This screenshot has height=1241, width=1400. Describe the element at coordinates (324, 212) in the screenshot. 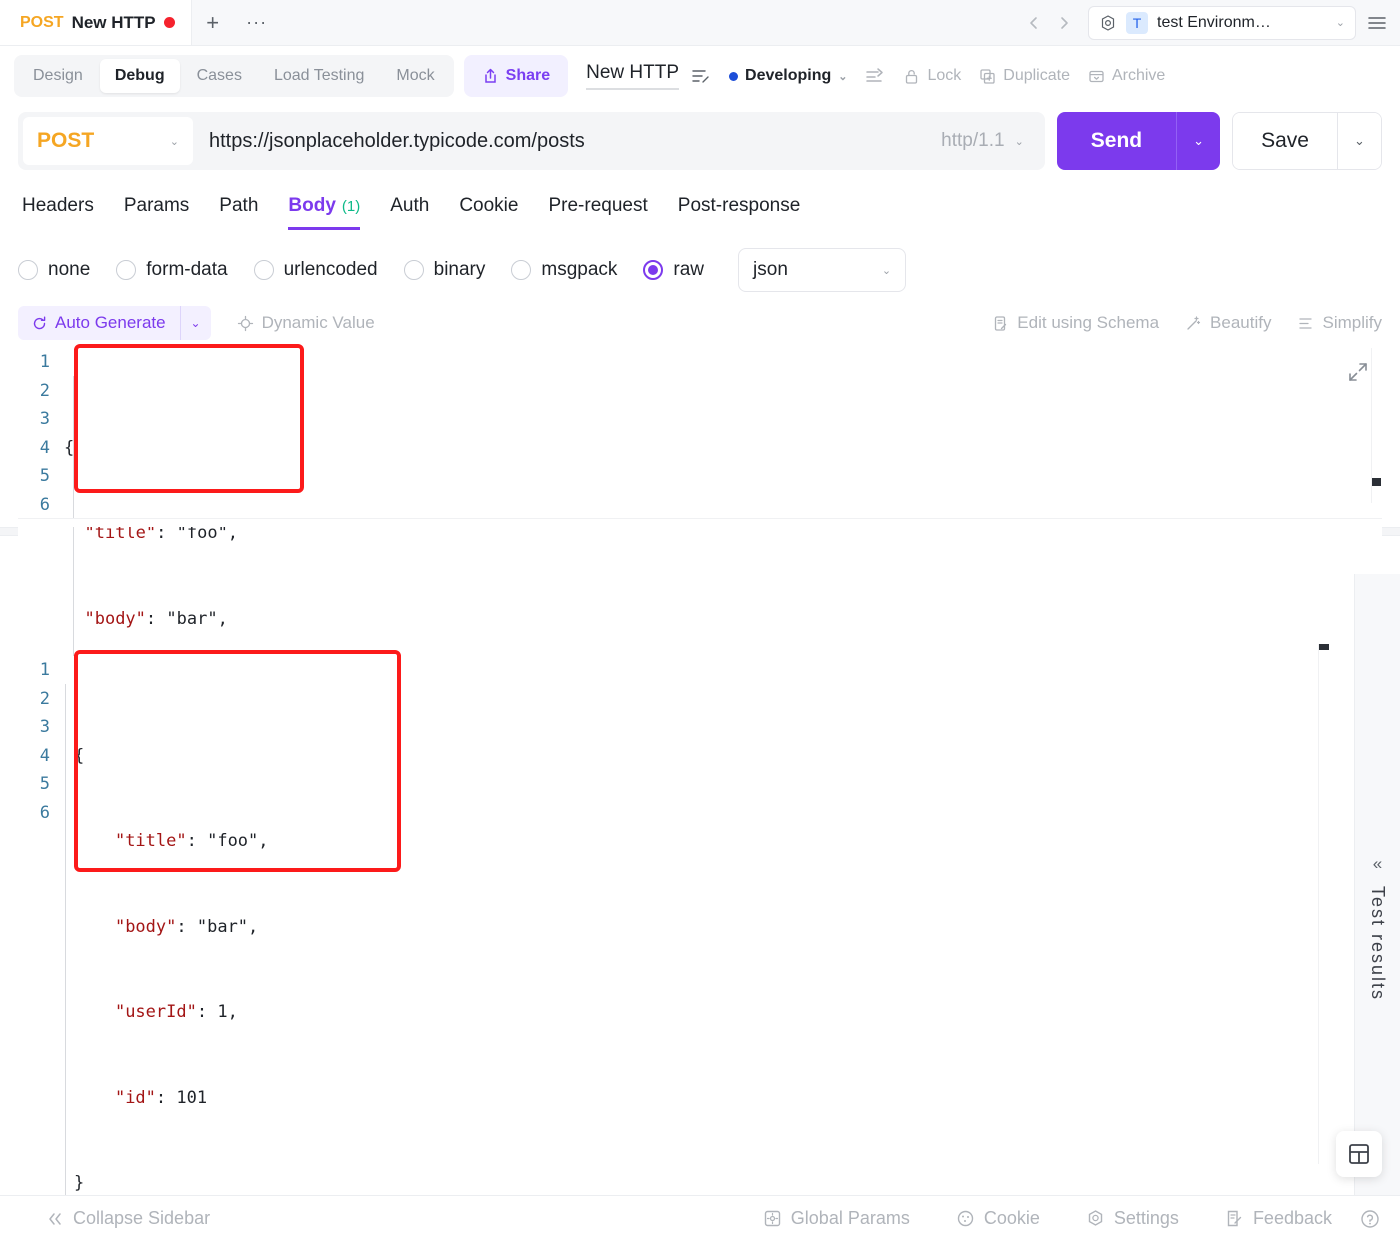

I see `request-tab-body: Body (1)` at that location.